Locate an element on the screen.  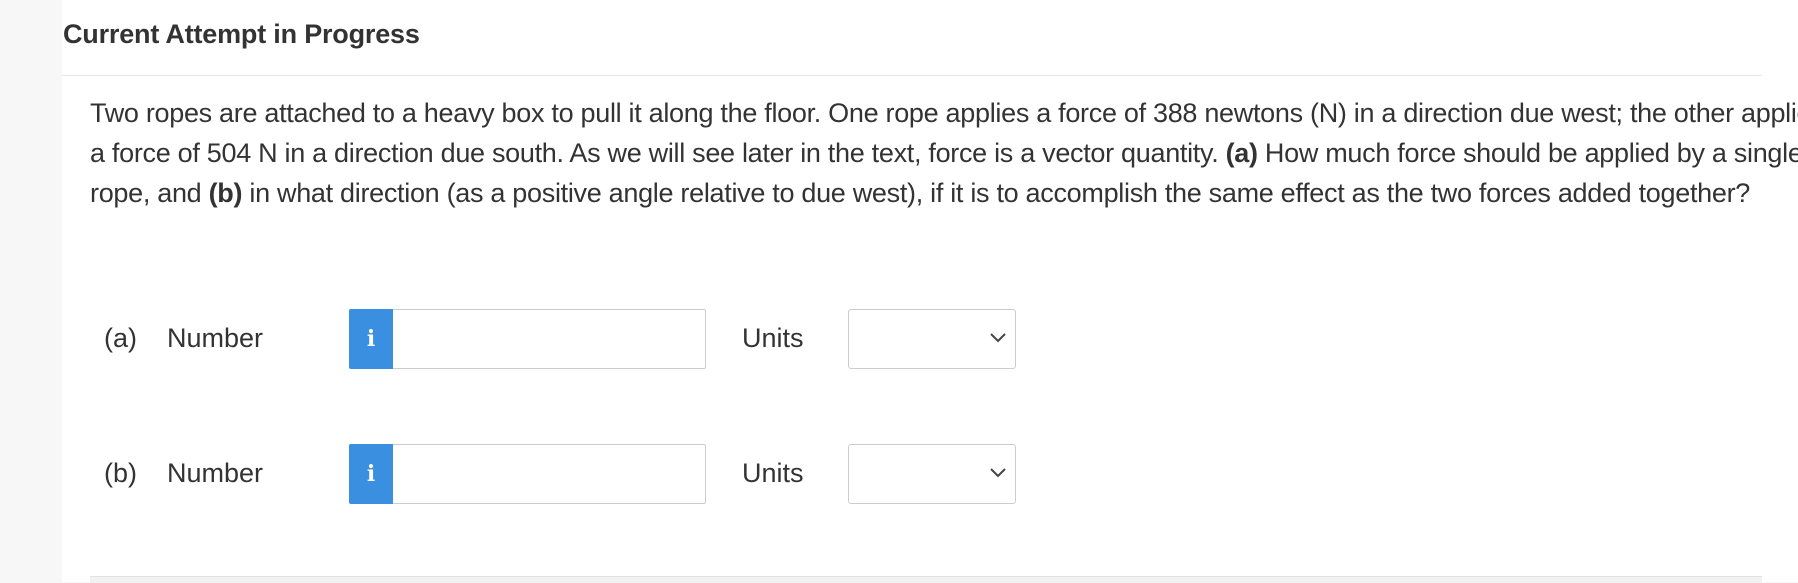
part-label-b: (b) is located at coordinates (120, 473).